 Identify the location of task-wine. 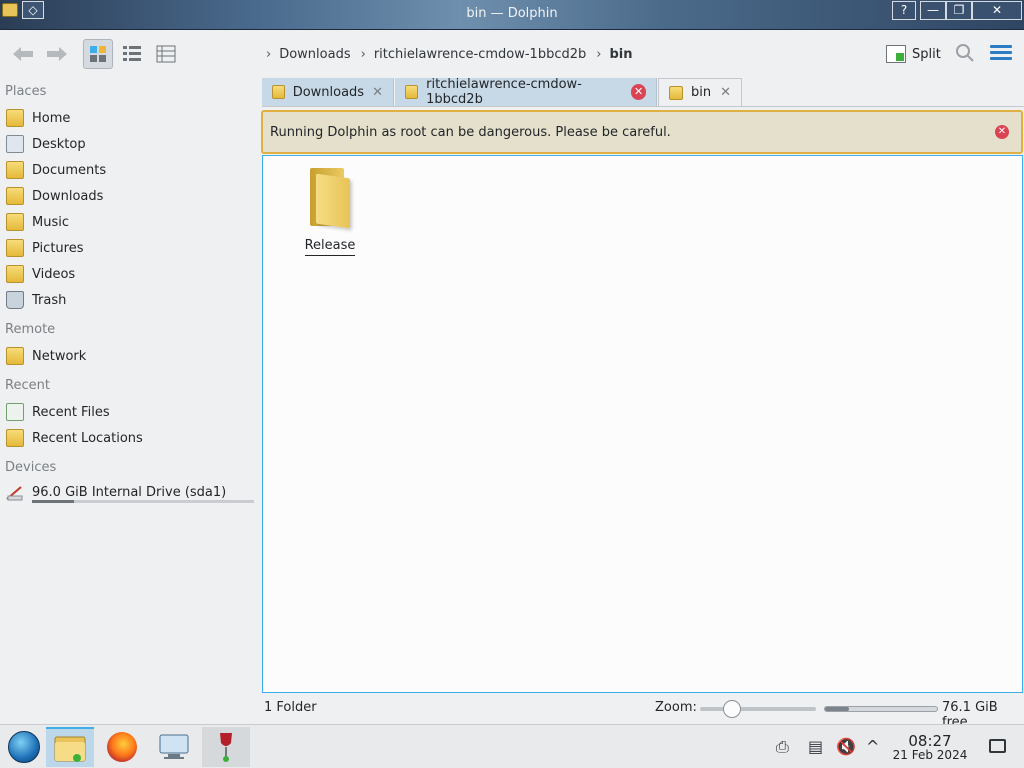
(226, 747).